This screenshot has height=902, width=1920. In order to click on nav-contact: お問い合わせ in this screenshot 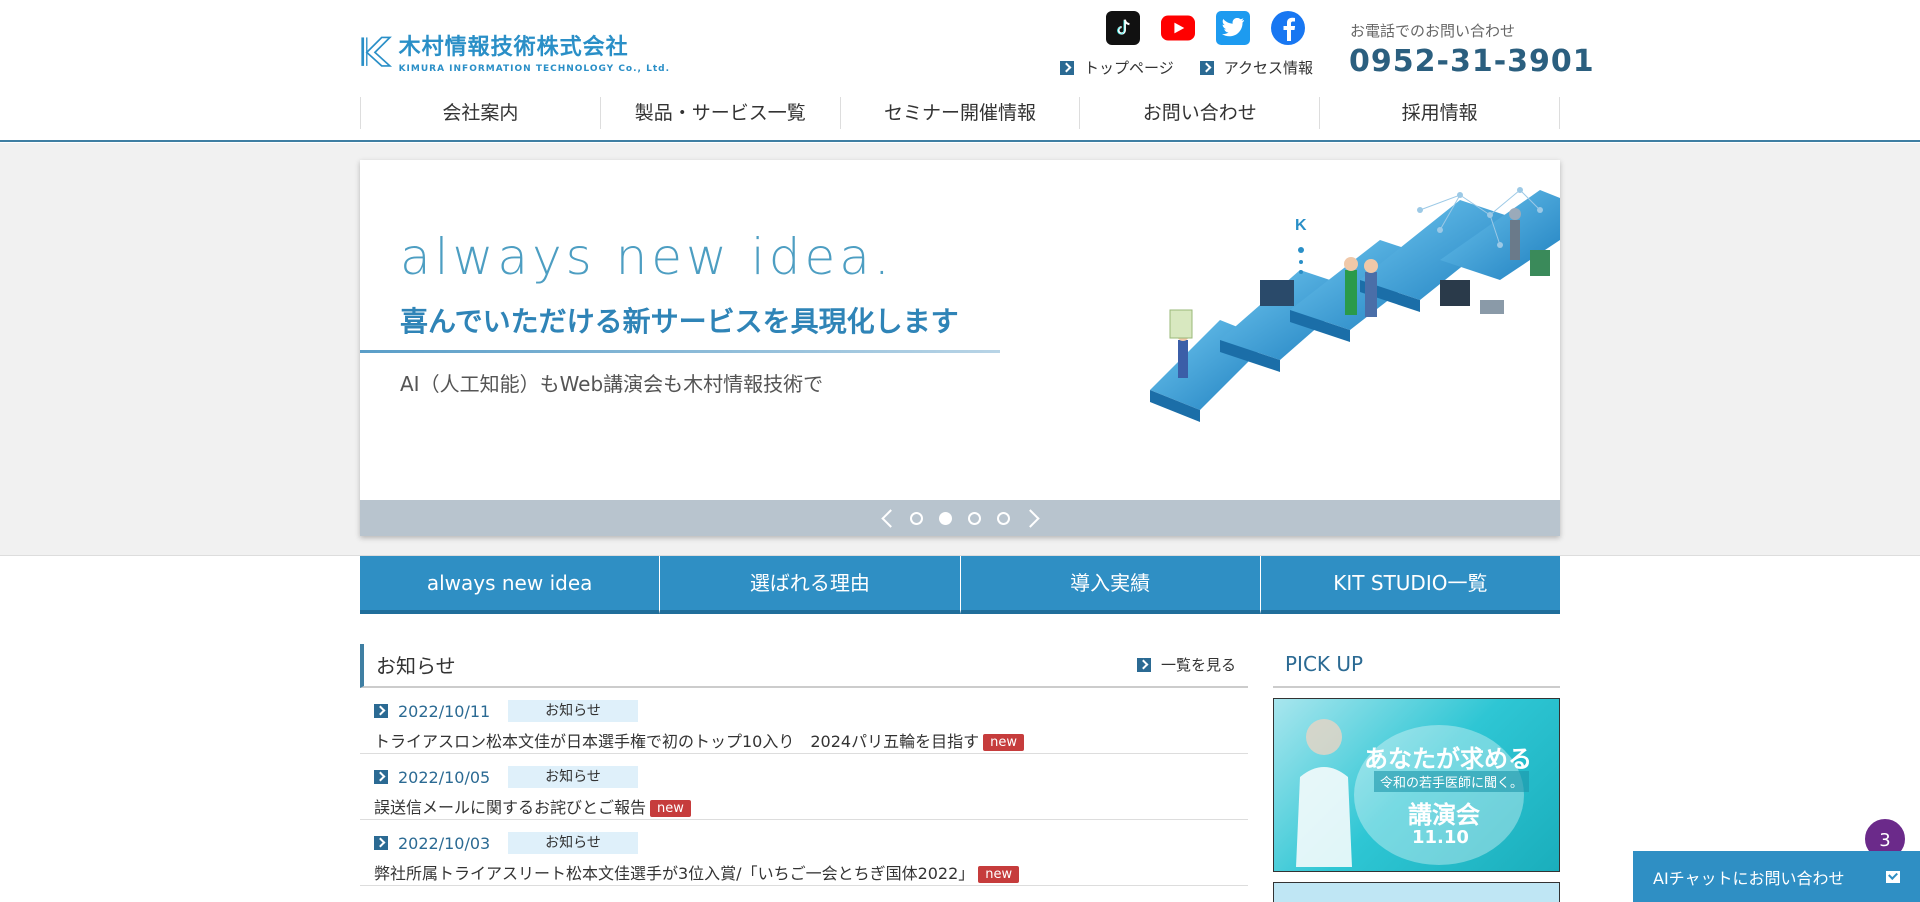, I will do `click(1200, 113)`.